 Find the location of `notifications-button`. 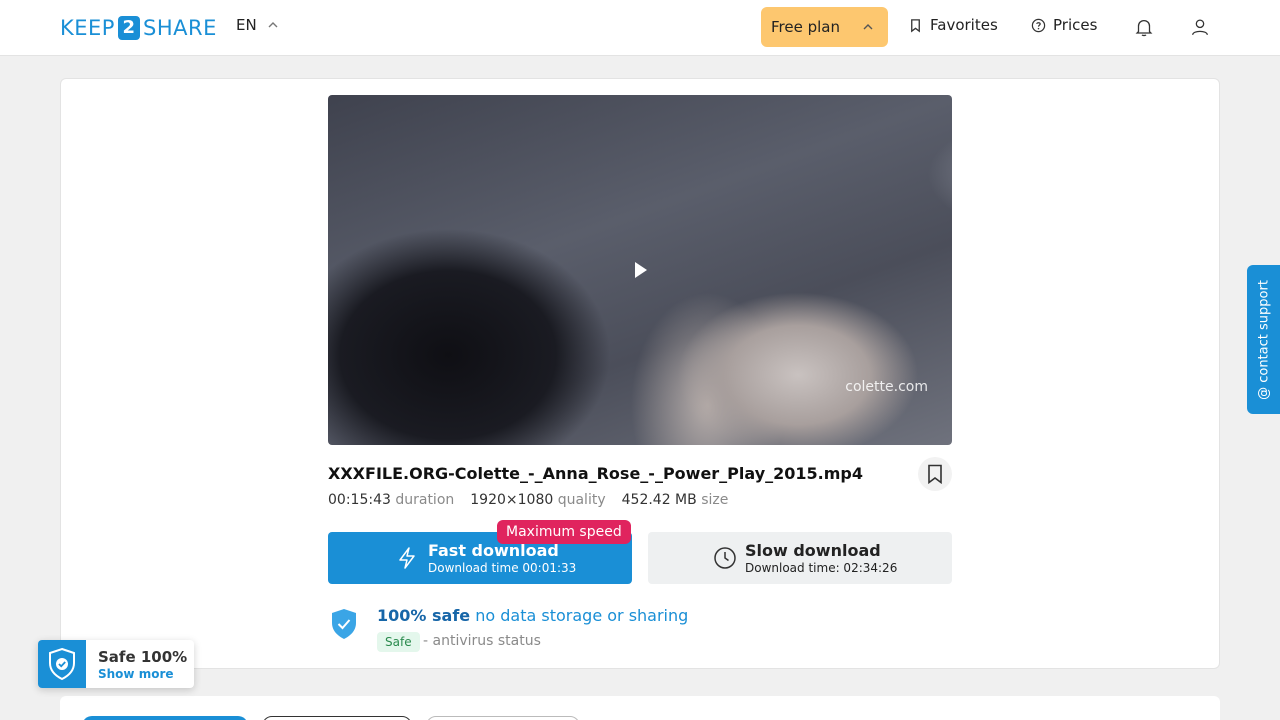

notifications-button is located at coordinates (1144, 27).